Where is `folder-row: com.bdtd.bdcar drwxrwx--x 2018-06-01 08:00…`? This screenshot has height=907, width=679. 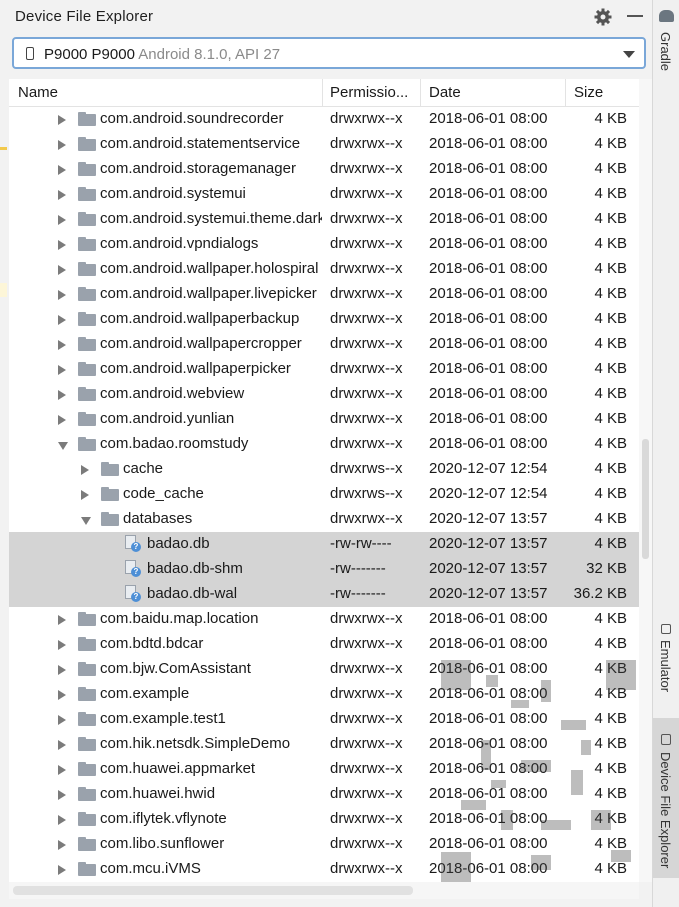 folder-row: com.bdtd.bdcar drwxrwx--x 2018-06-01 08:00… is located at coordinates (324, 644).